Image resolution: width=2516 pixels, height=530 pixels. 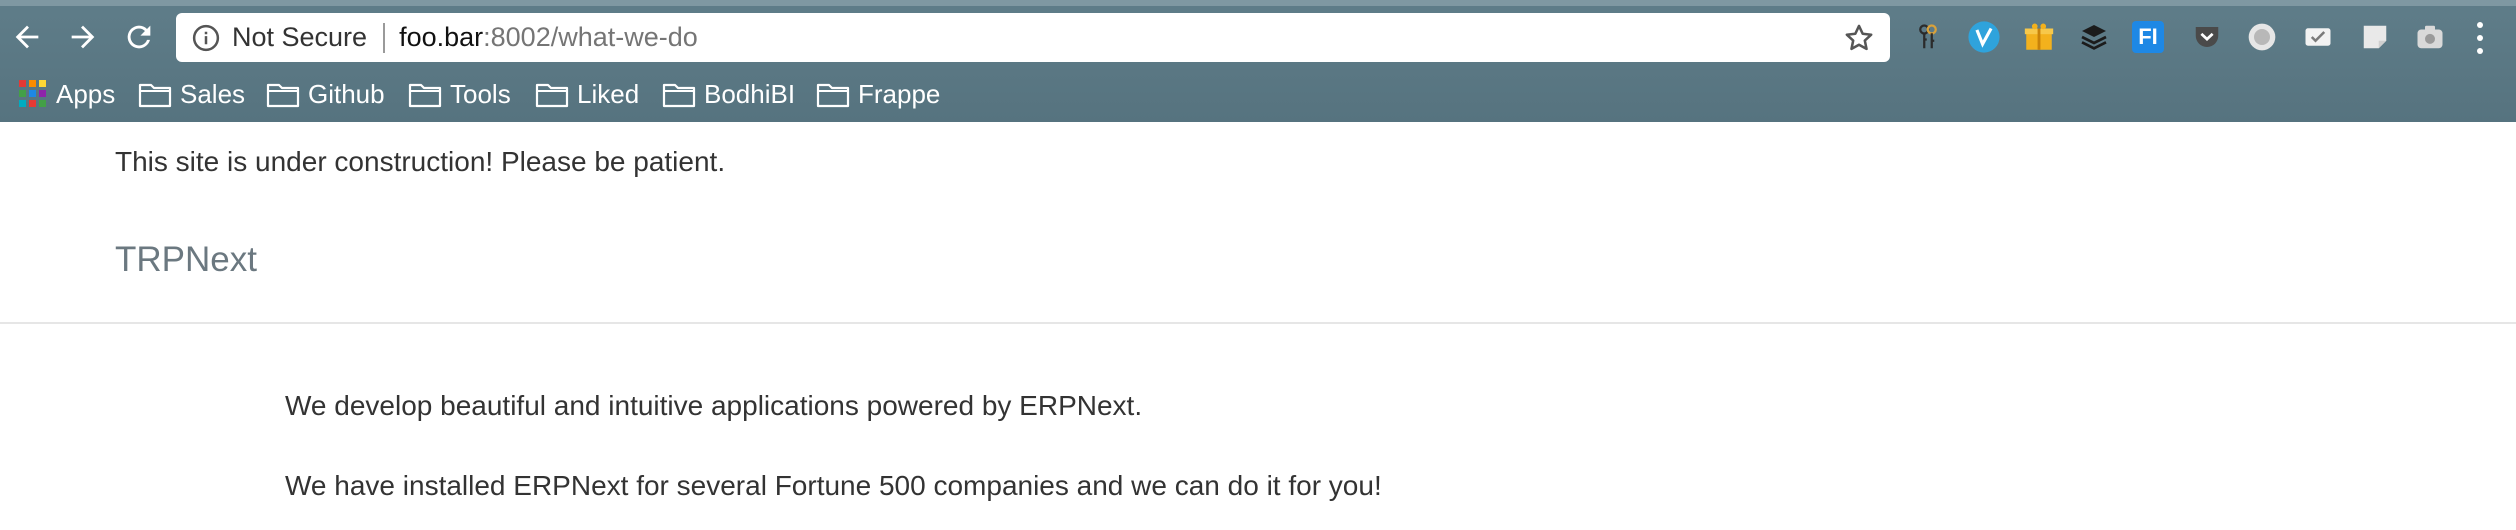 I want to click on reload-icon, so click(x=139, y=37).